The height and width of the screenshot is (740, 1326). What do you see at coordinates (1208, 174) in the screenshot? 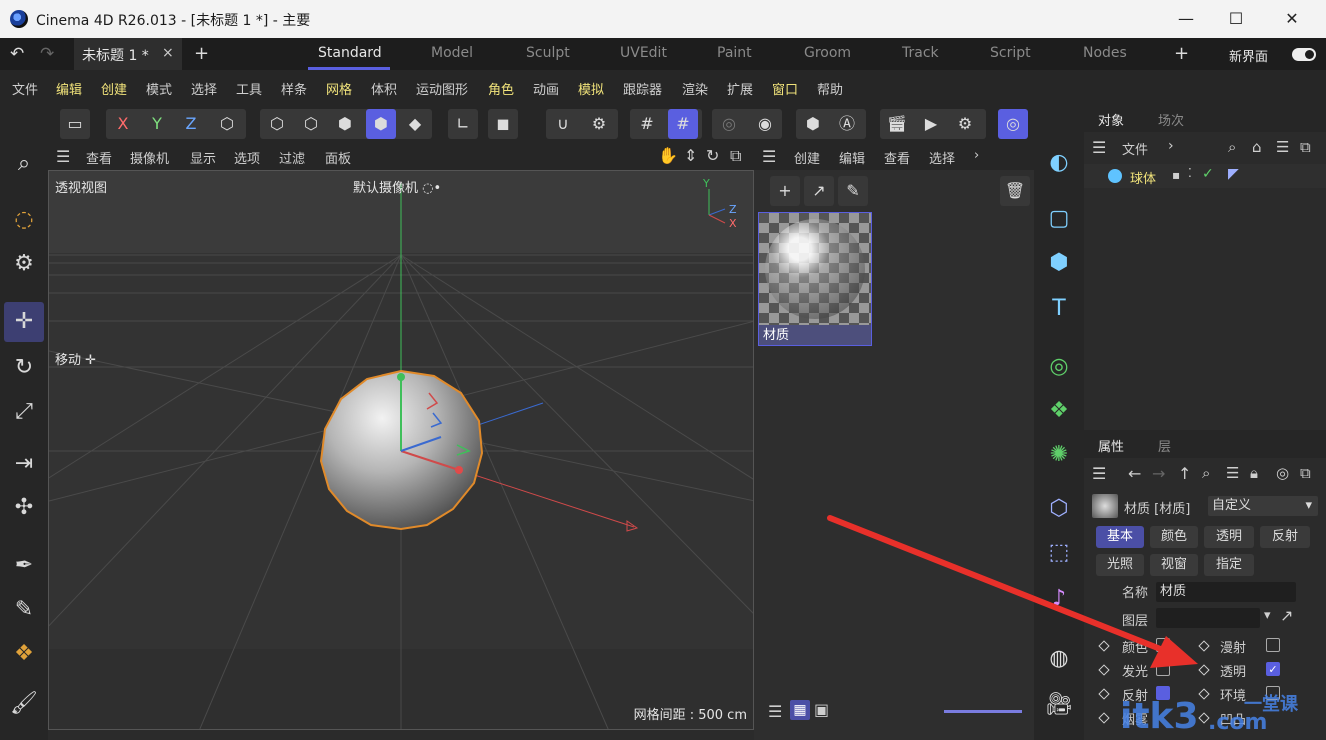
I see `enabled-check-icon: ✓` at bounding box center [1208, 174].